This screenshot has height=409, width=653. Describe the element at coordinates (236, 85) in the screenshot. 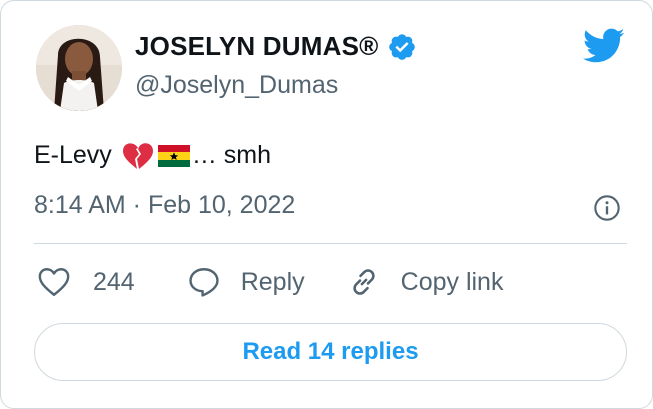

I see `author-handle: @Joselyn_Dumas` at that location.